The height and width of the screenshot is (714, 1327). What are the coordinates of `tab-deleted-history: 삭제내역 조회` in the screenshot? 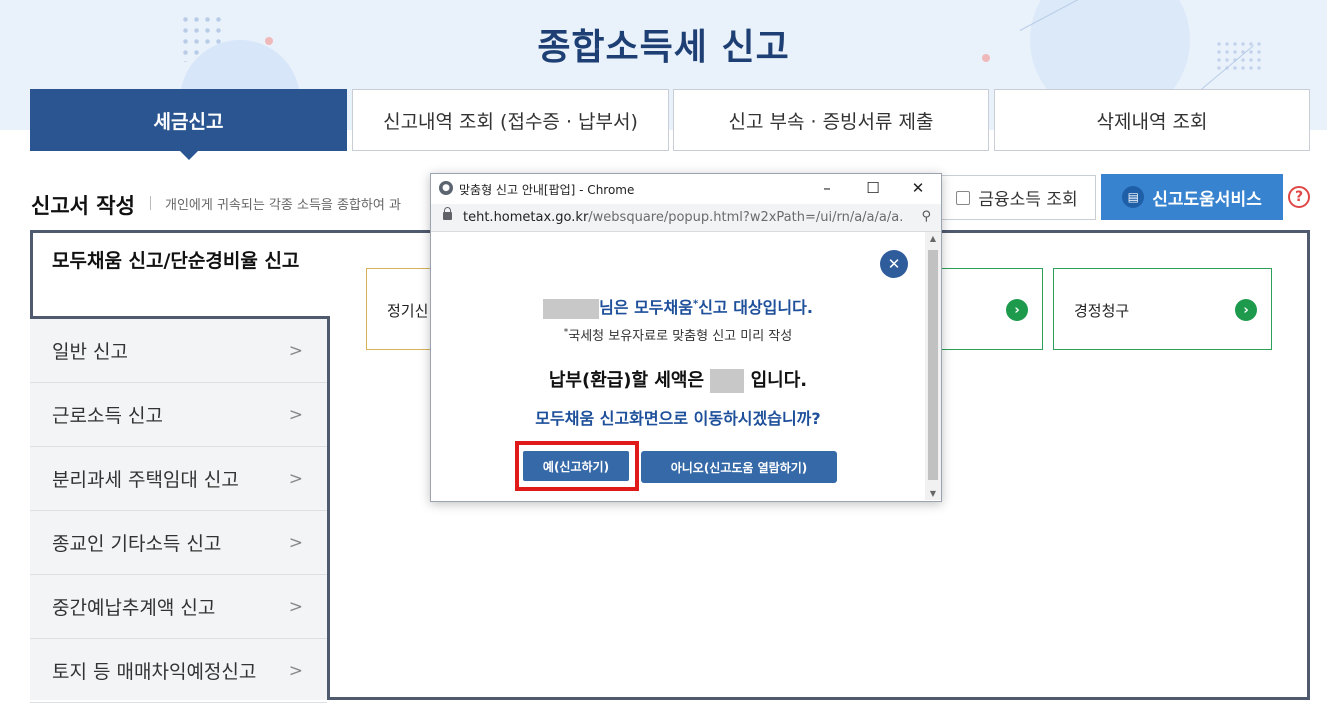 It's located at (1152, 120).